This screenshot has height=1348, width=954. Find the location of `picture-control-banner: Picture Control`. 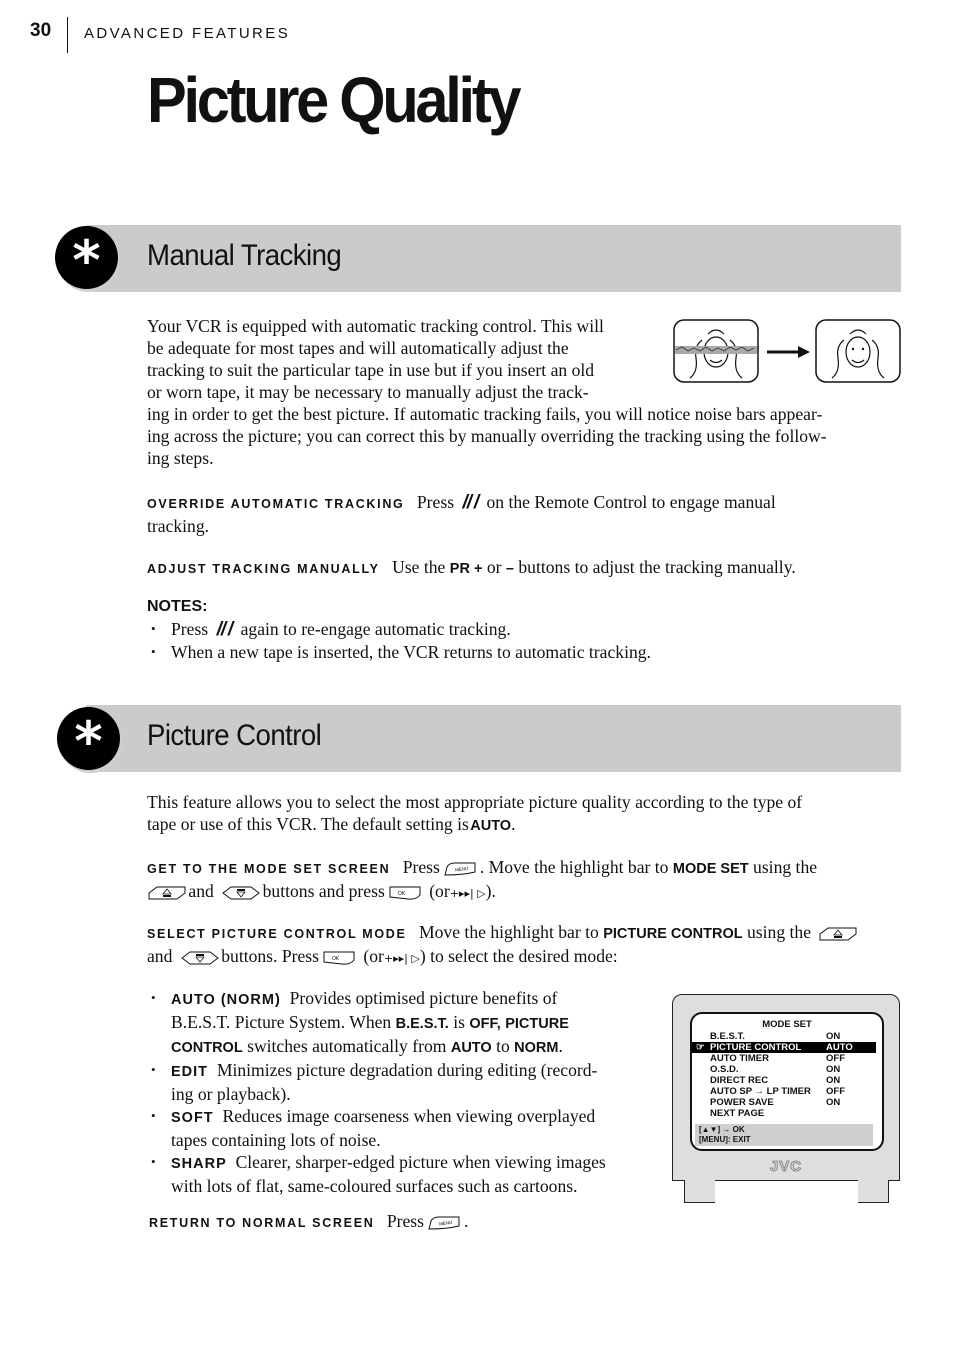

picture-control-banner: Picture Control is located at coordinates (493, 738).